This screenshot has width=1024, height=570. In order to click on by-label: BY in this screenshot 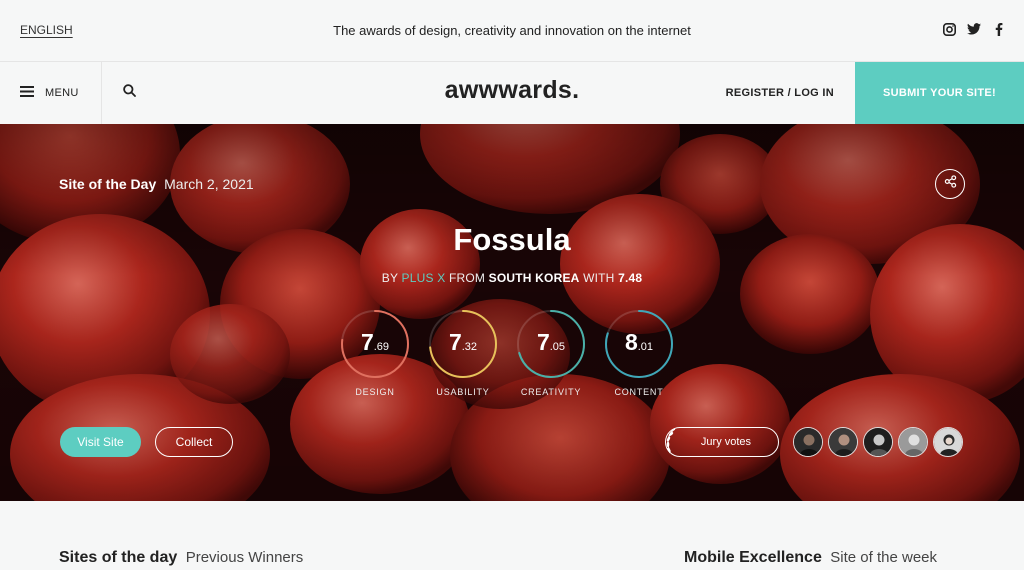, I will do `click(389, 278)`.